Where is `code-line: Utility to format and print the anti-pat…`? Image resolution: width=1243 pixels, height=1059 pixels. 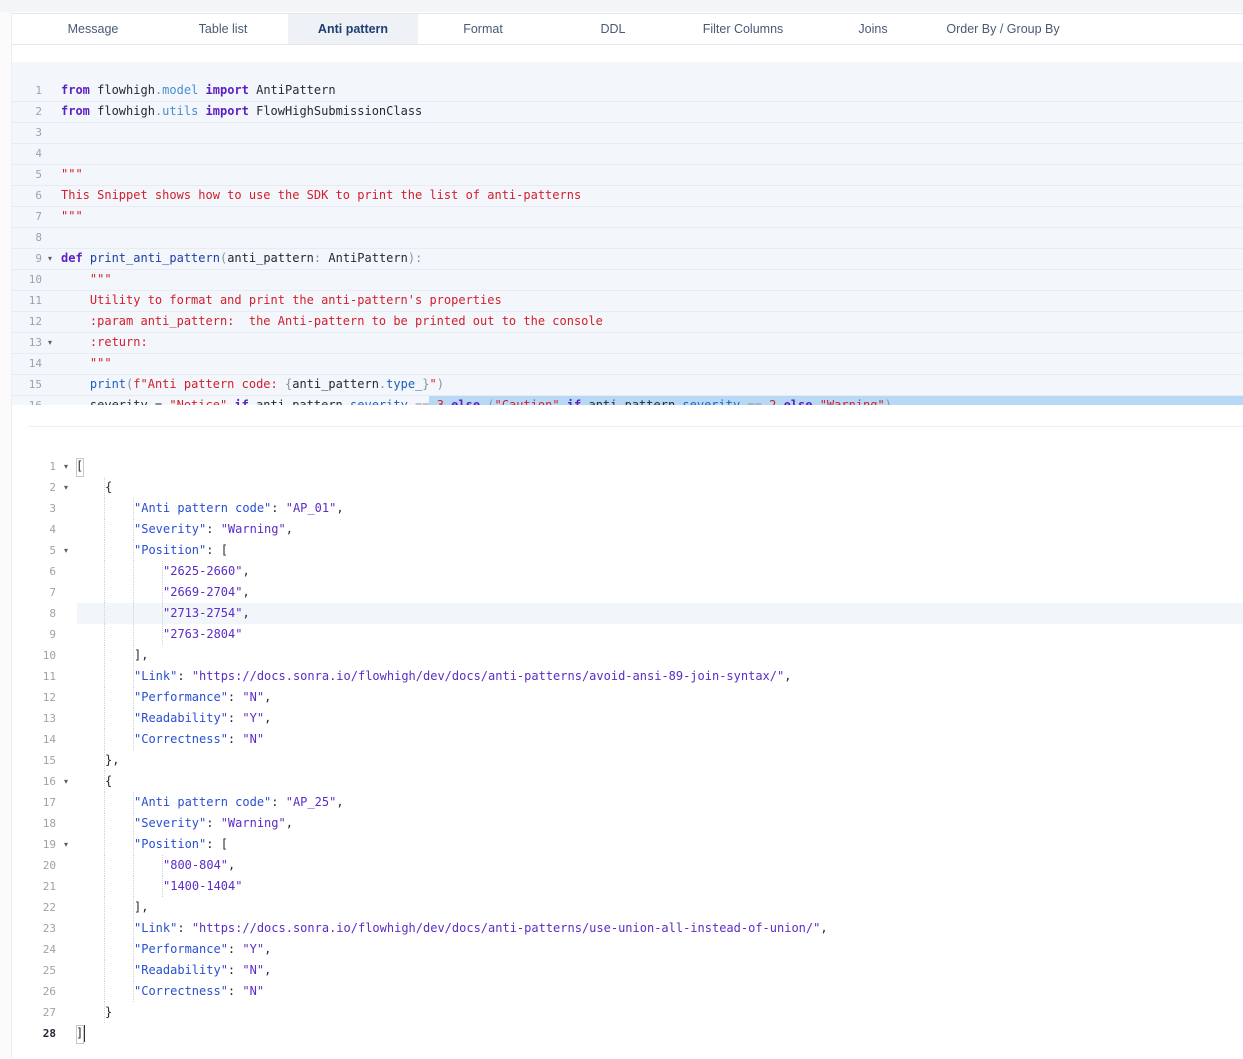
code-line: Utility to format and print the anti-pat… is located at coordinates (281, 300).